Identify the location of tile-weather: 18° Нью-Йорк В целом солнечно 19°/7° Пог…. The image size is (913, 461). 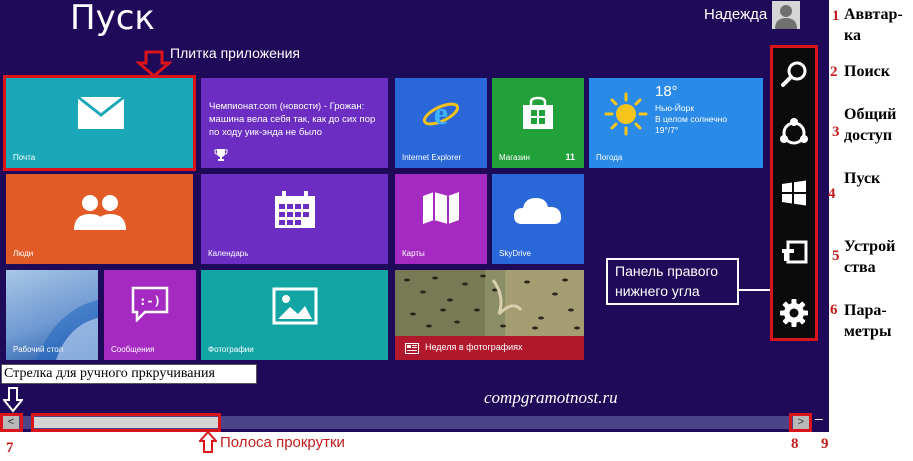
(676, 123).